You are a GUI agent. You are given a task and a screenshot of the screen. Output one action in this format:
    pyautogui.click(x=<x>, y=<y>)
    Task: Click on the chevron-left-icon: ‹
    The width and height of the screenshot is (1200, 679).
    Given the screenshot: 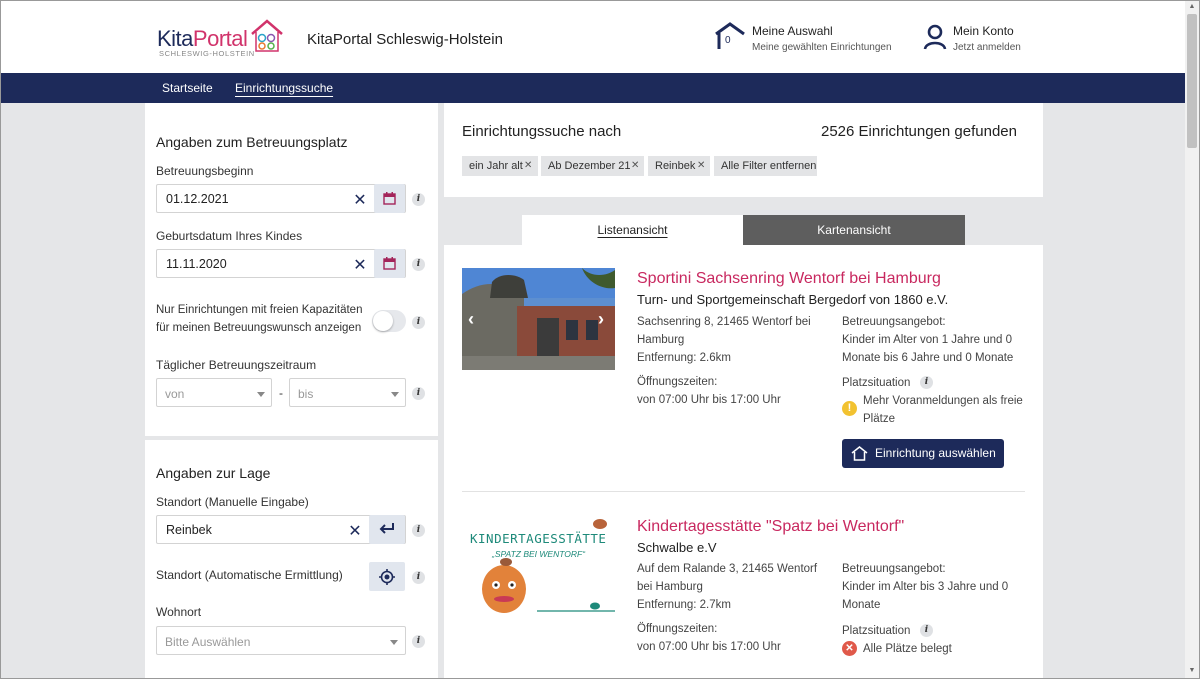 What is the action you would take?
    pyautogui.click(x=471, y=319)
    